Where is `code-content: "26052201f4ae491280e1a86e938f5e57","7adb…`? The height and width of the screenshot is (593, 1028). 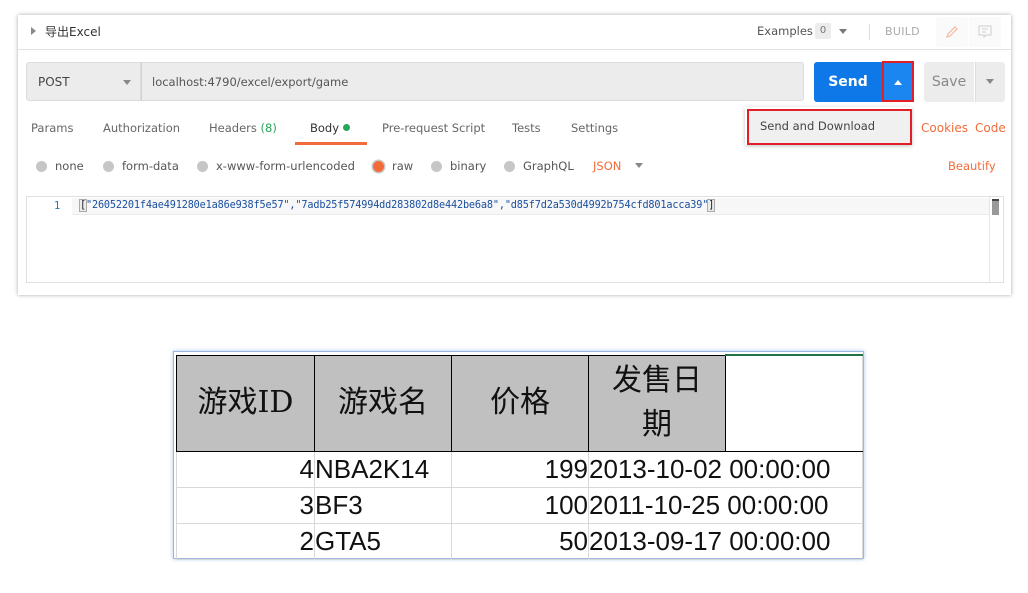
code-content: "26052201f4ae491280e1a86e938f5e57","7adb… is located at coordinates (397, 205).